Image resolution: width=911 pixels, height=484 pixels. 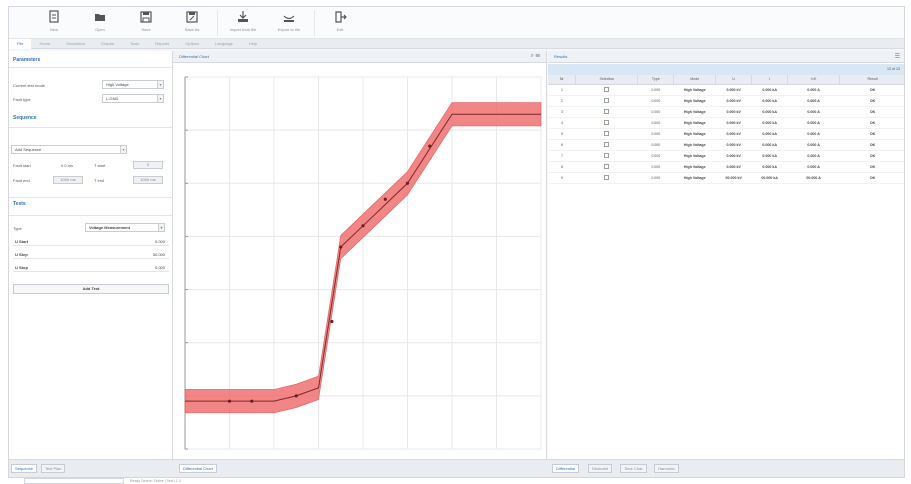 I want to click on t-start-label: T start, so click(x=100, y=165).